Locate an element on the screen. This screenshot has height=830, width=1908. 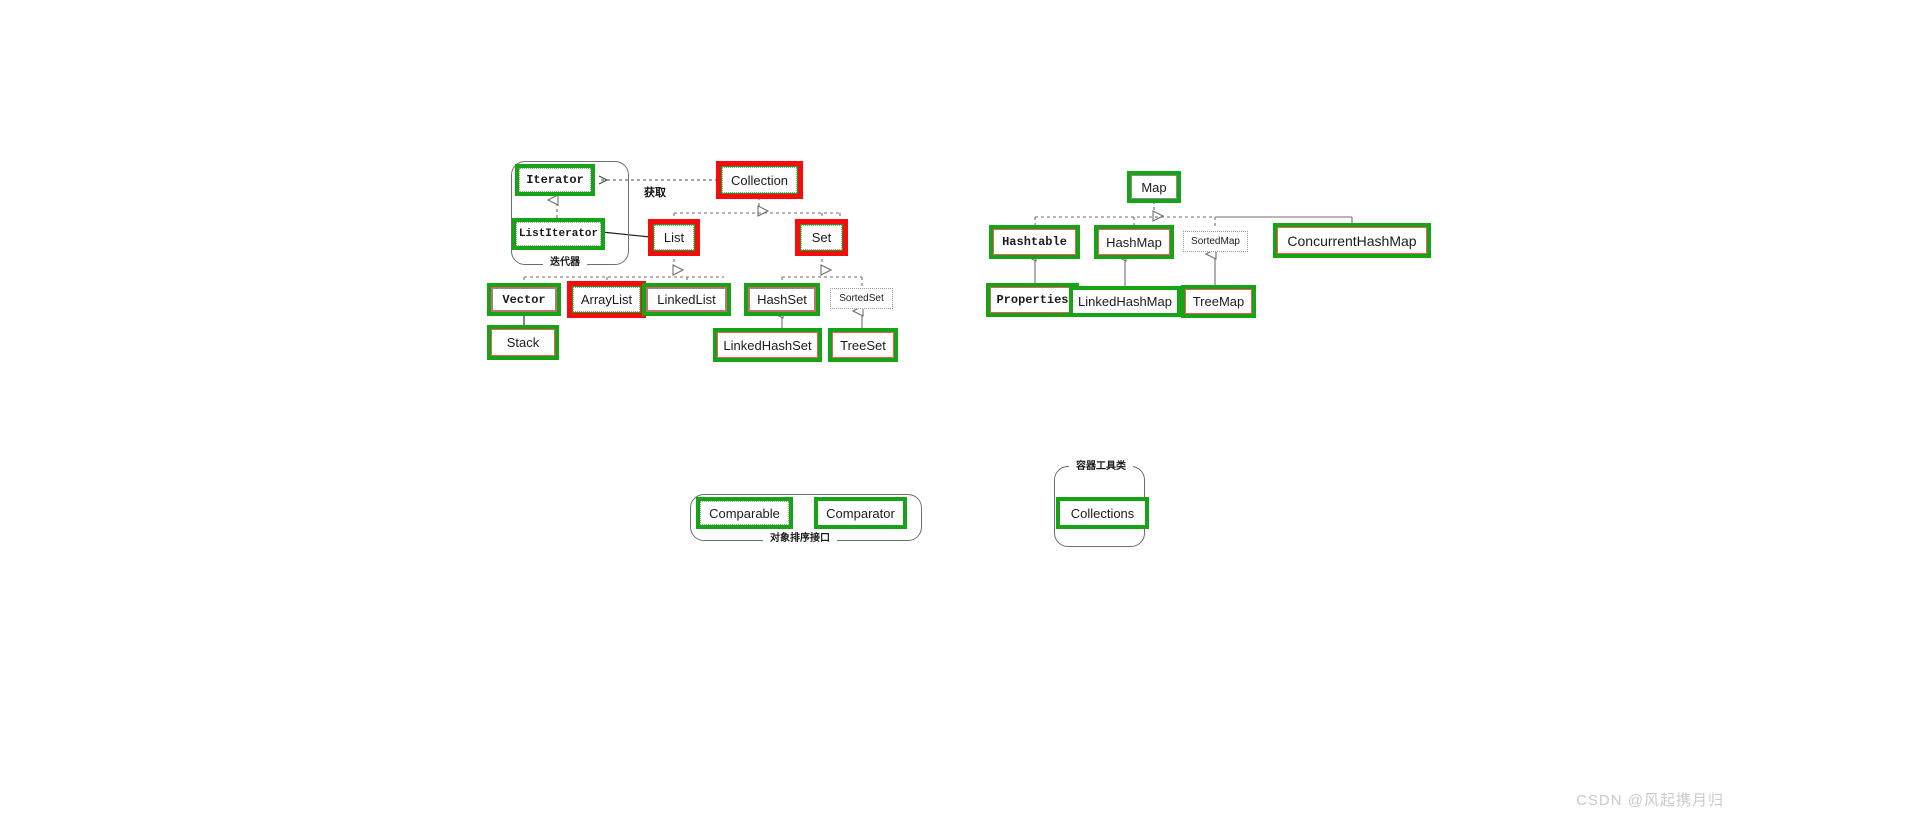
node-comparable: Comparable is located at coordinates (744, 513).